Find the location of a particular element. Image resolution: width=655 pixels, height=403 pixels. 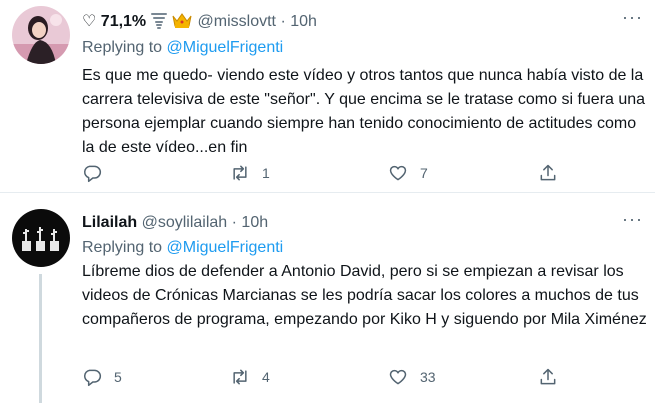

tweet-actions: 5 4 33 is located at coordinates (322, 377).